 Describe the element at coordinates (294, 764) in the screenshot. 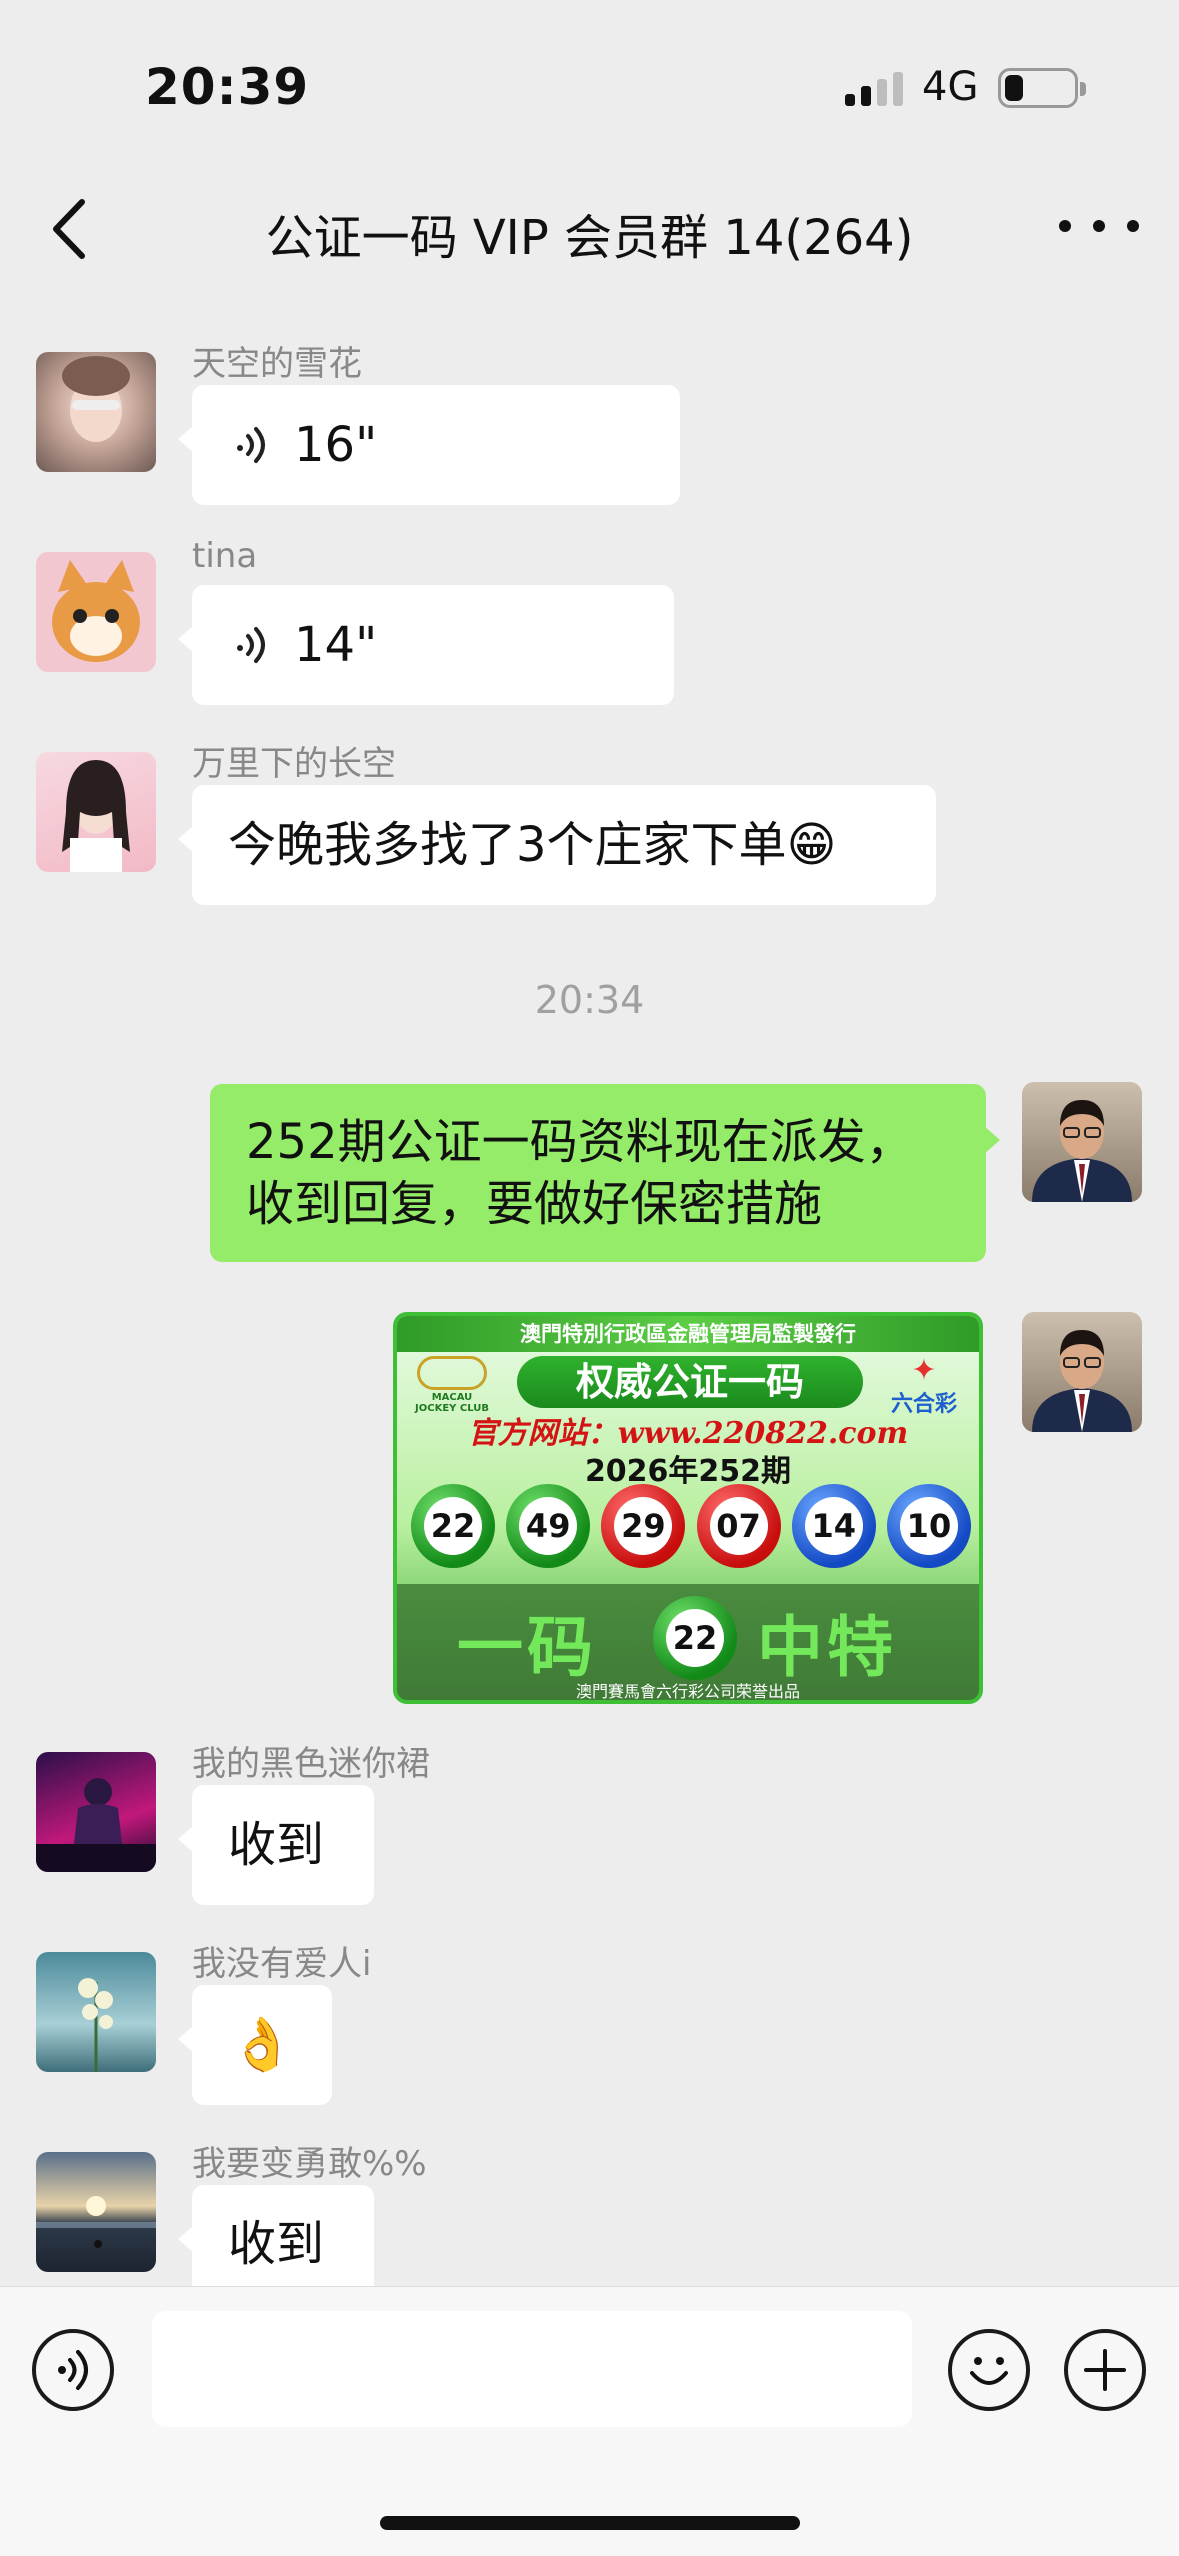

I see `sender-name: 万里下的长空` at that location.